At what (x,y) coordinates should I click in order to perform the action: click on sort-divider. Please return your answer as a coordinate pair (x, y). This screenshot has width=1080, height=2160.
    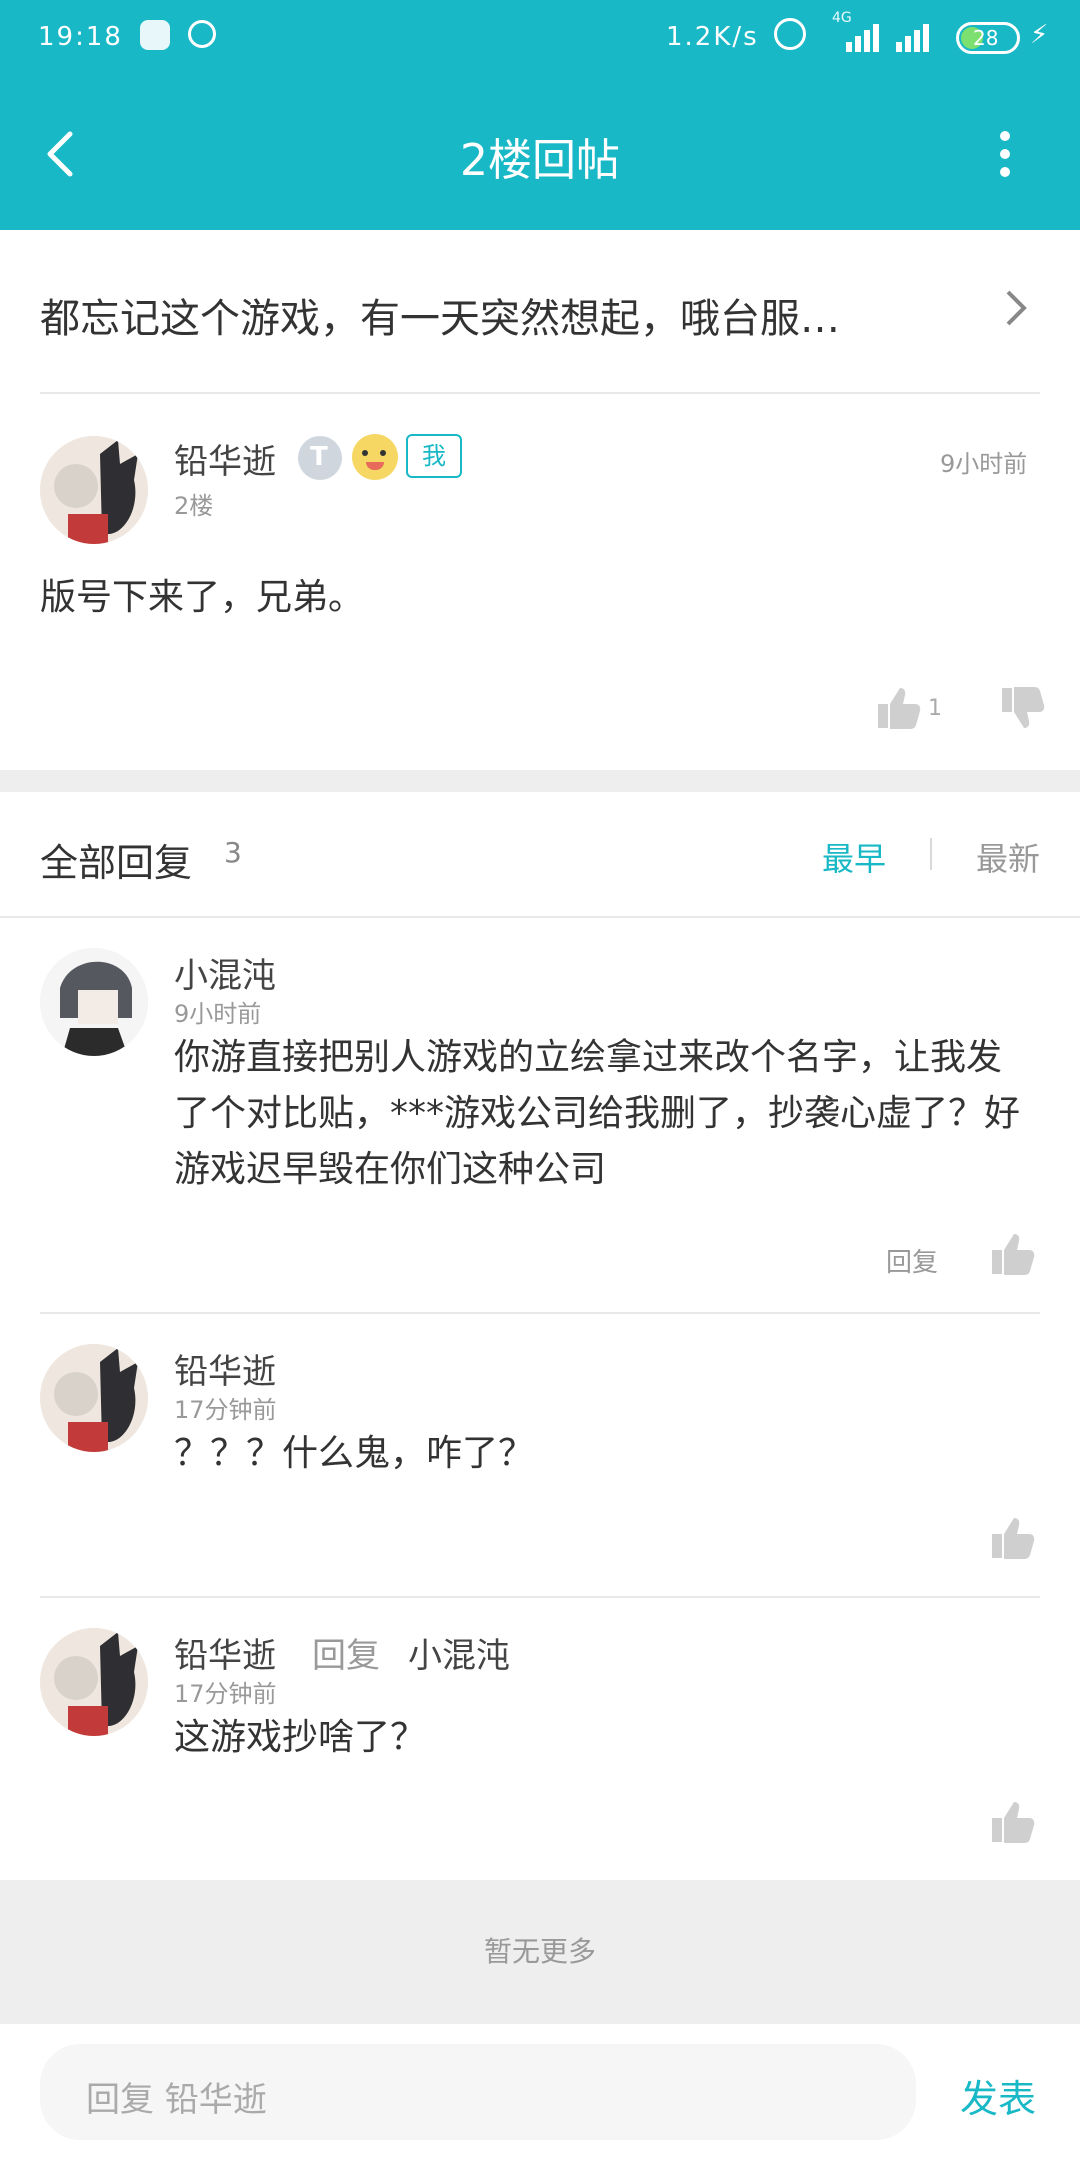
    Looking at the image, I should click on (931, 854).